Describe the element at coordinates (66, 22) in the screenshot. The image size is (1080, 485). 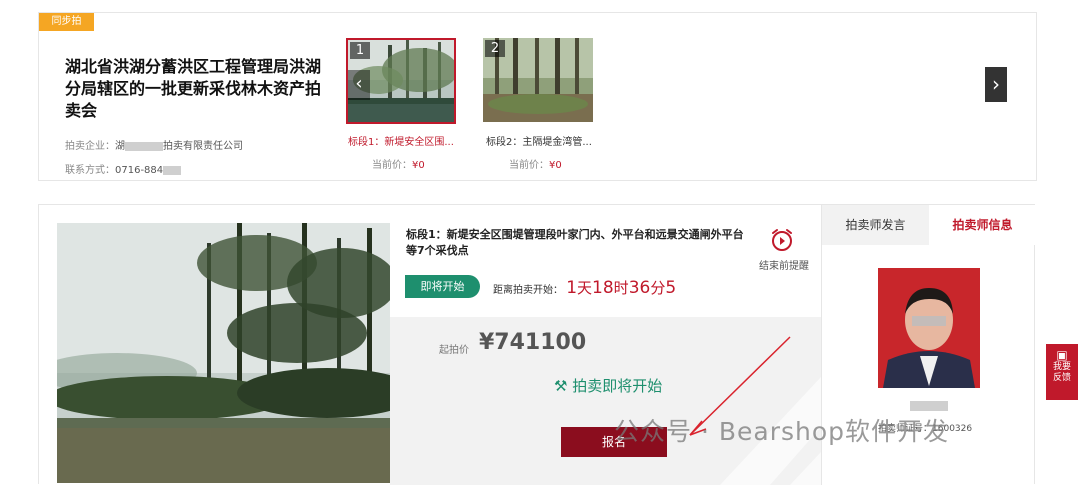
I see `sync-auction-tag: 同步拍` at that location.